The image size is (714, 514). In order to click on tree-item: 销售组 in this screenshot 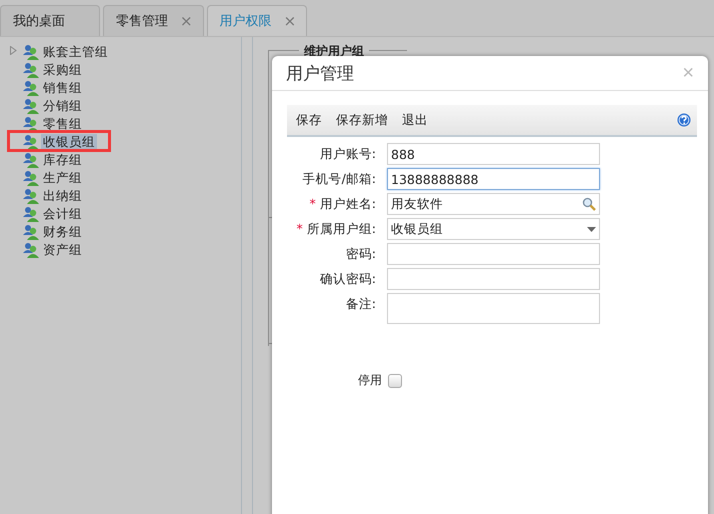, I will do `click(62, 88)`.